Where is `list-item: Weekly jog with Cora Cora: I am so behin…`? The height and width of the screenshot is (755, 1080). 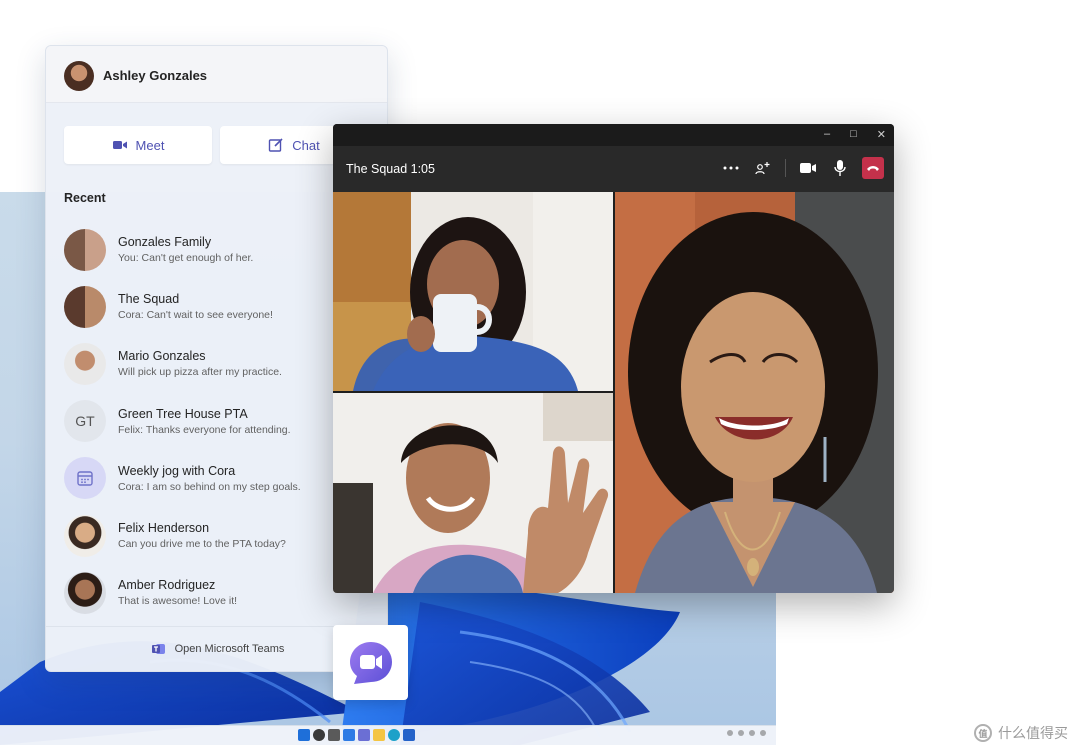
list-item: Weekly jog with Cora Cora: I am so behin… is located at coordinates (214, 478).